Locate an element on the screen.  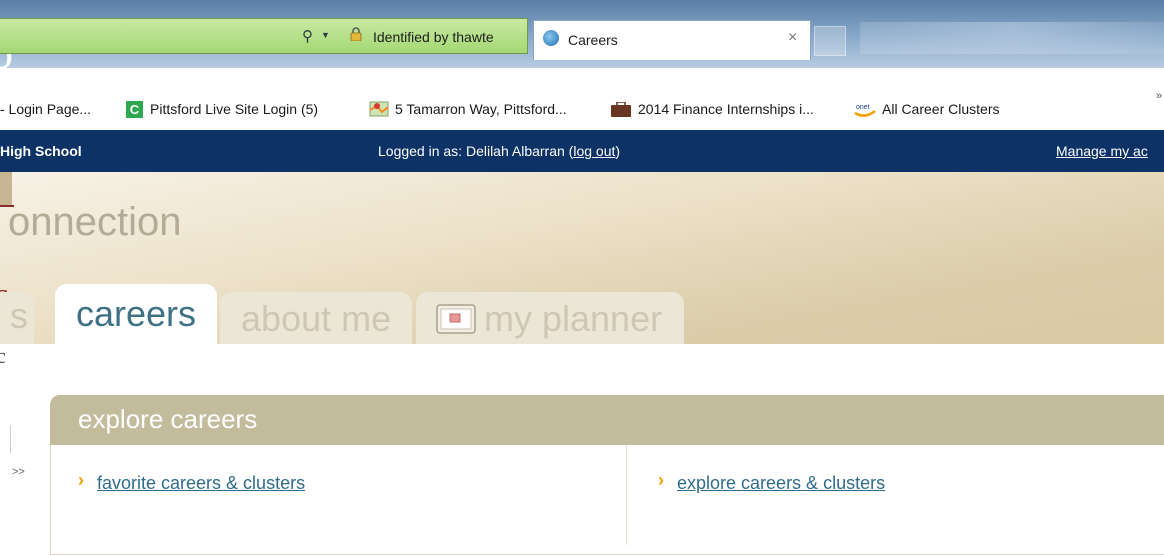
expand-icon: >> is located at coordinates (18, 472).